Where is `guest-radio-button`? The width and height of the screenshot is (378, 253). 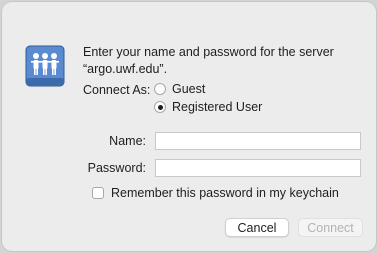
guest-radio-button is located at coordinates (160, 89).